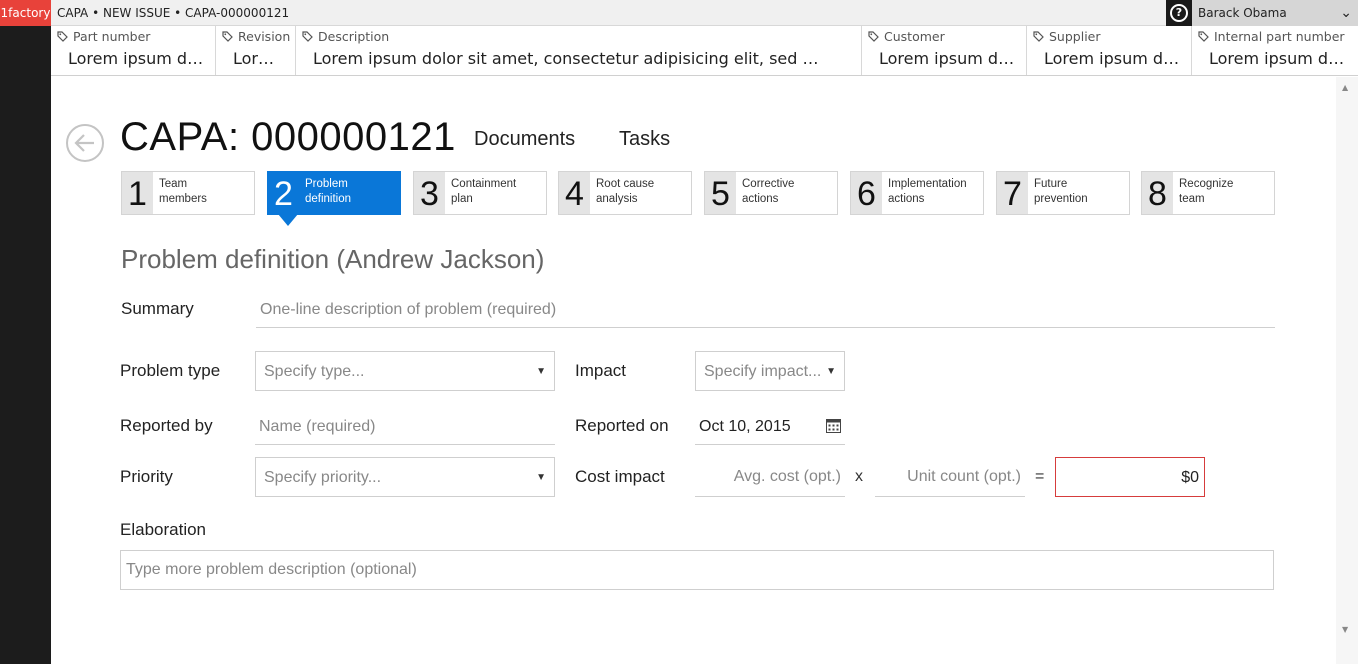 The width and height of the screenshot is (1358, 664). I want to click on step-label: Root cause, so click(625, 184).